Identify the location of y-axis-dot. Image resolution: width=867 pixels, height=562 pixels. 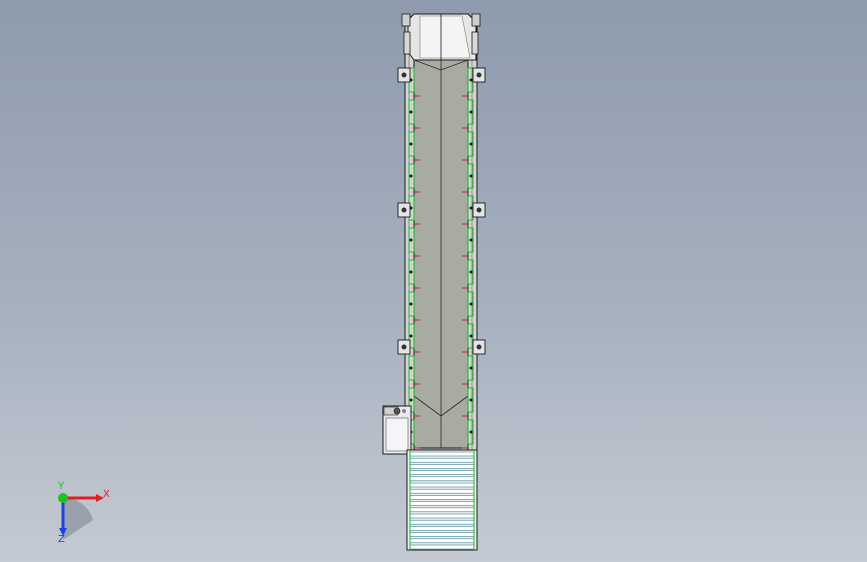
(63, 498).